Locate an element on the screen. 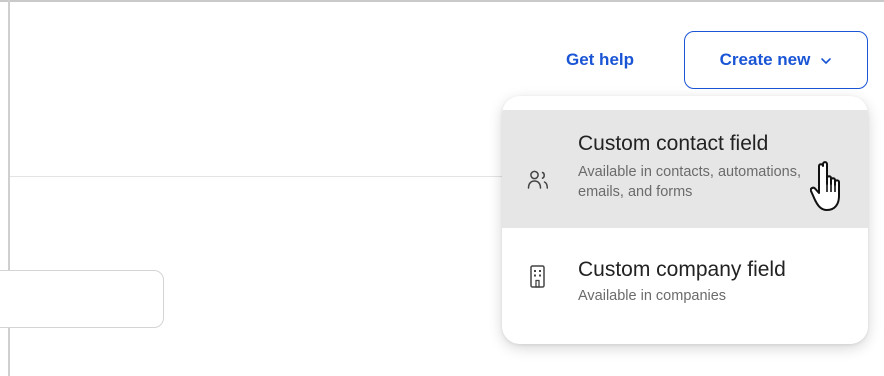  create-new-button: Create new is located at coordinates (776, 60).